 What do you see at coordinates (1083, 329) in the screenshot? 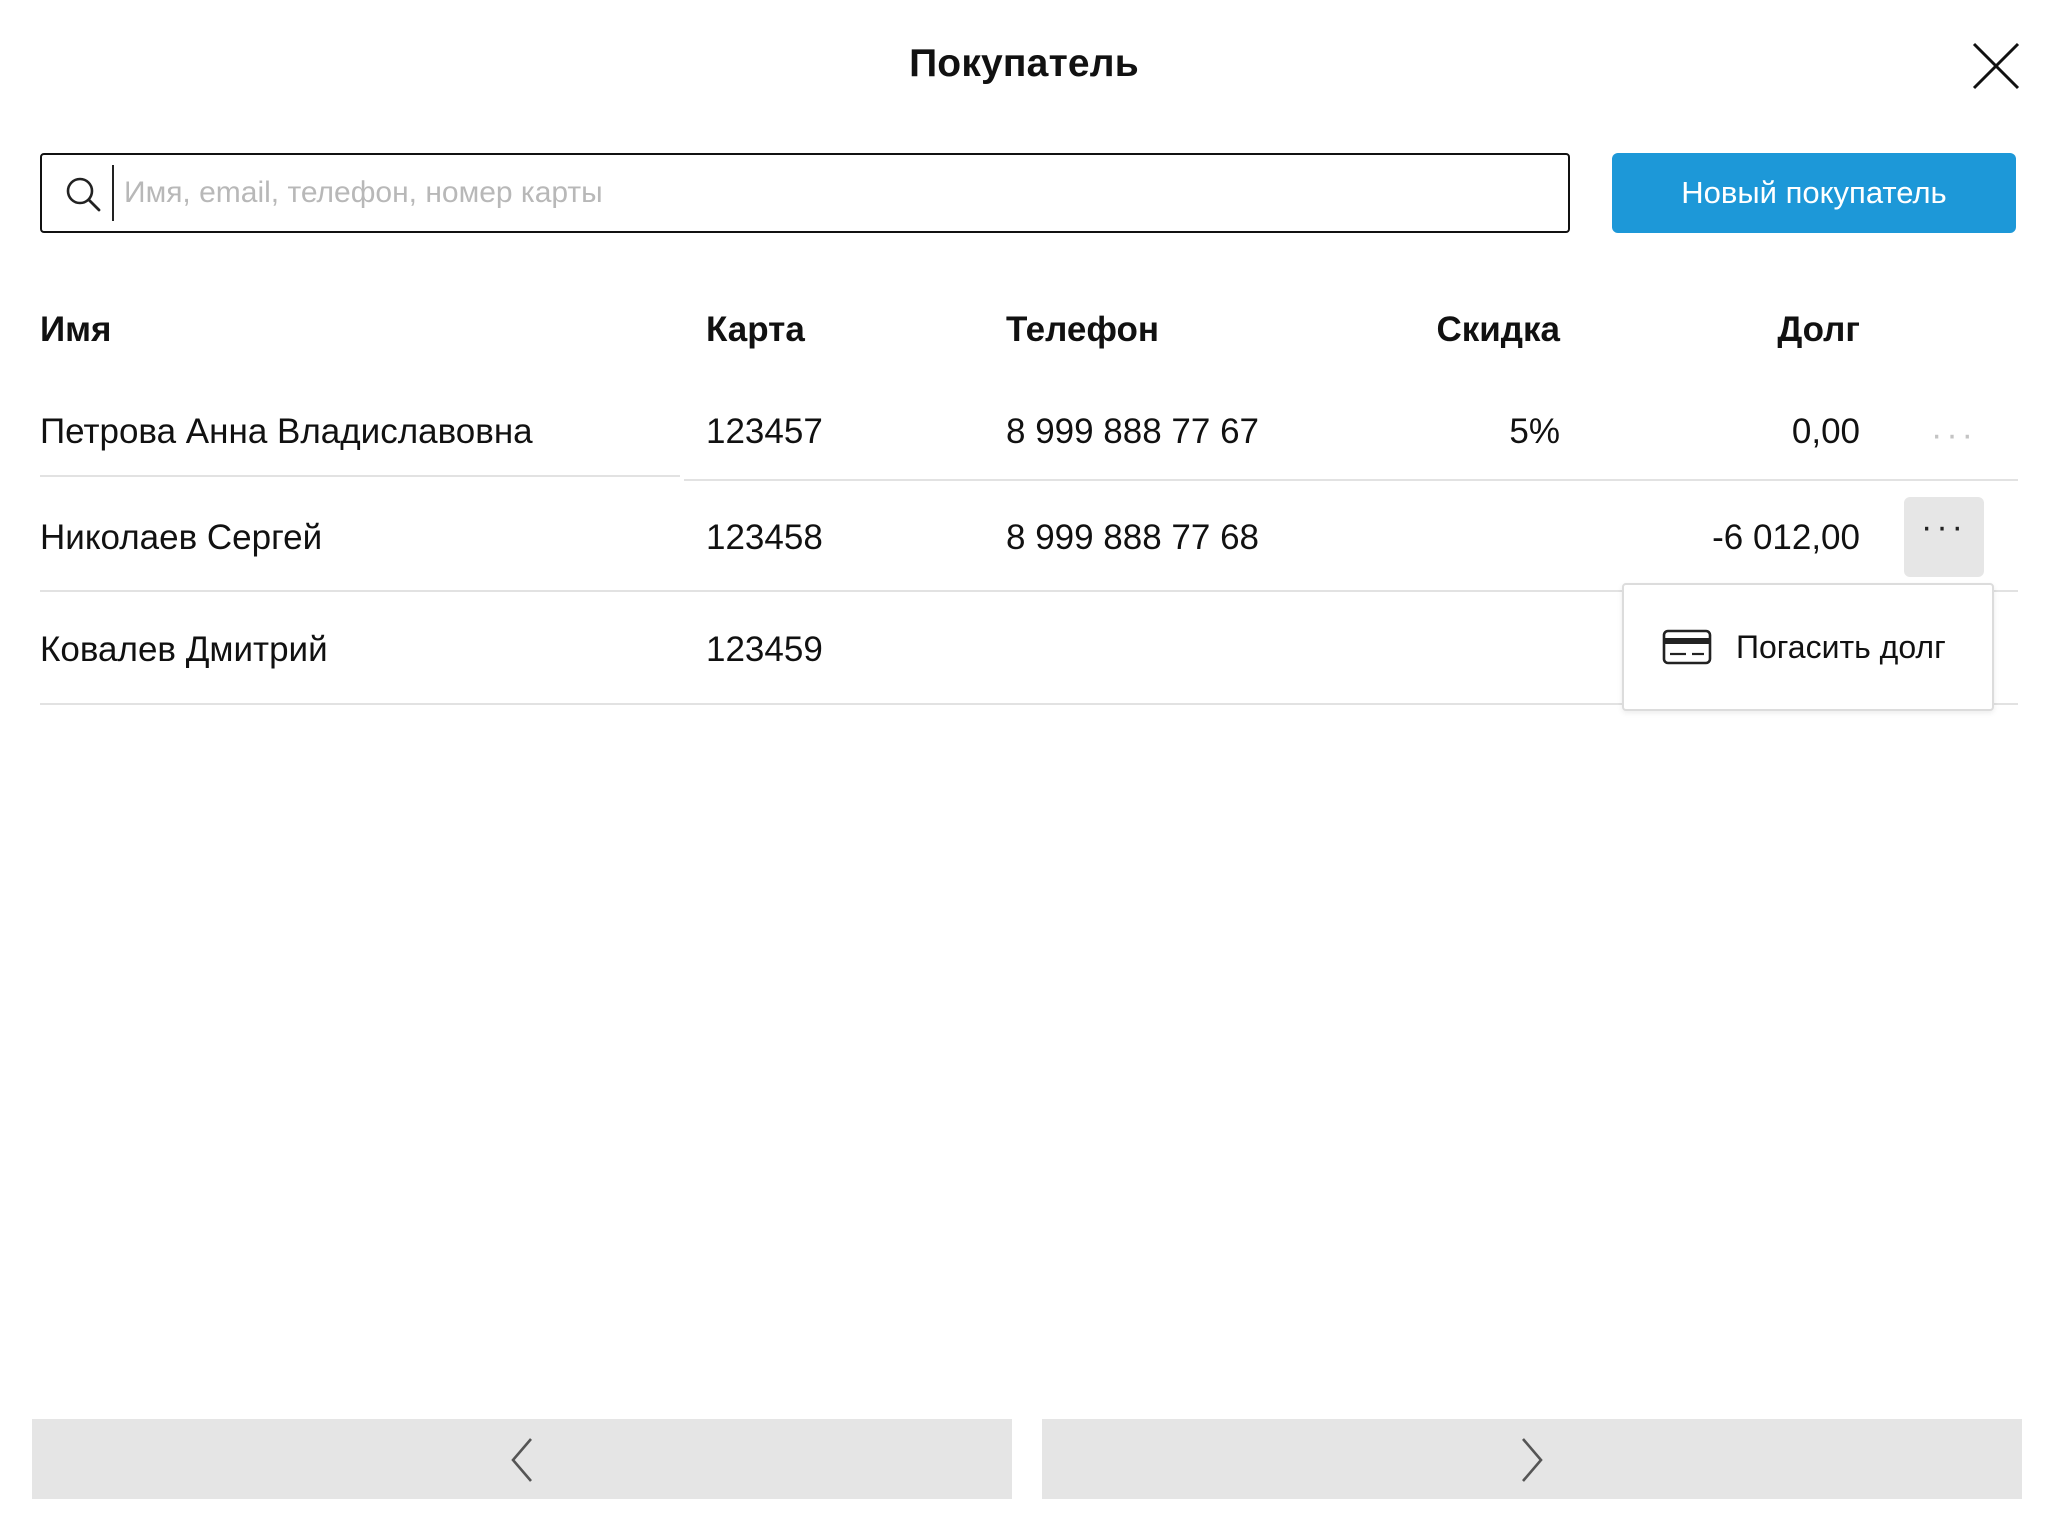
I see `column-header-phone: Телефон` at bounding box center [1083, 329].